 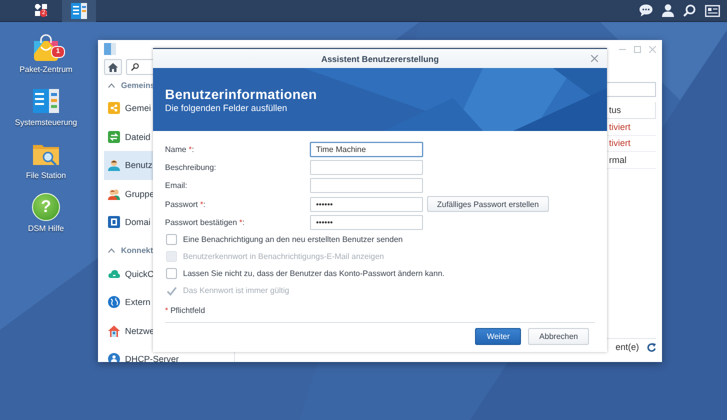 What do you see at coordinates (205, 222) in the screenshot?
I see `field-label: Passwort bestätigen *:` at bounding box center [205, 222].